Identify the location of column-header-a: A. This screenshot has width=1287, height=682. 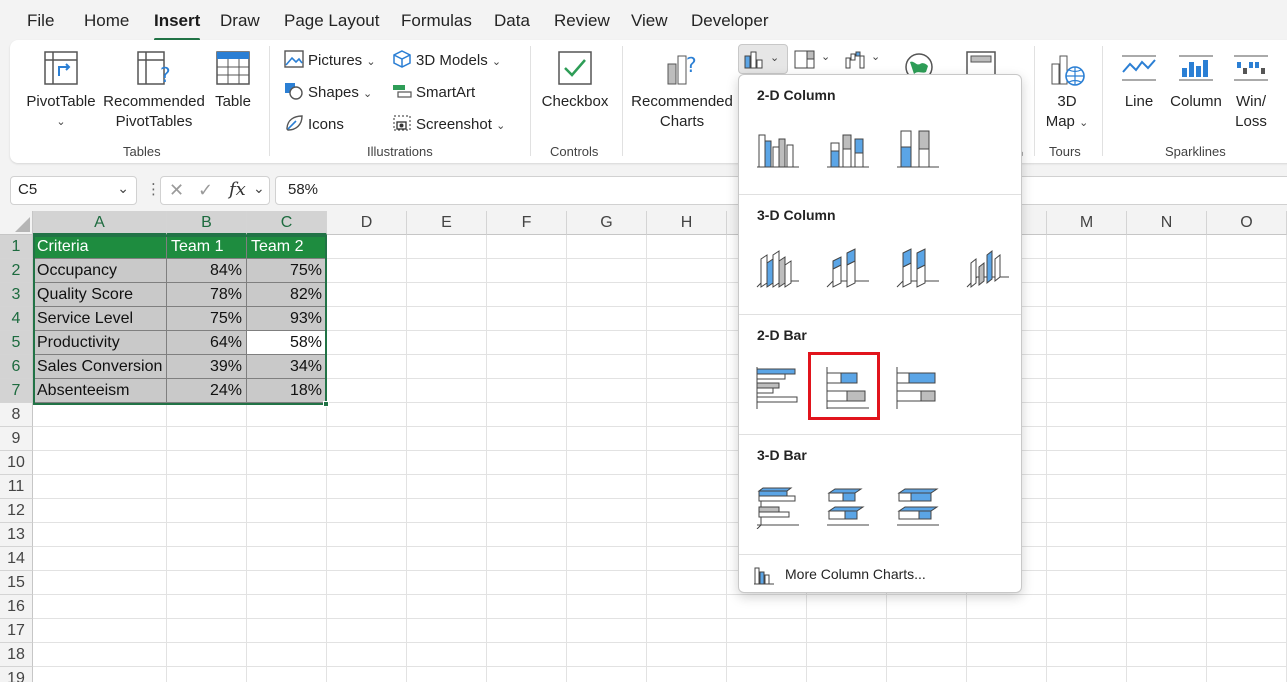
(100, 223).